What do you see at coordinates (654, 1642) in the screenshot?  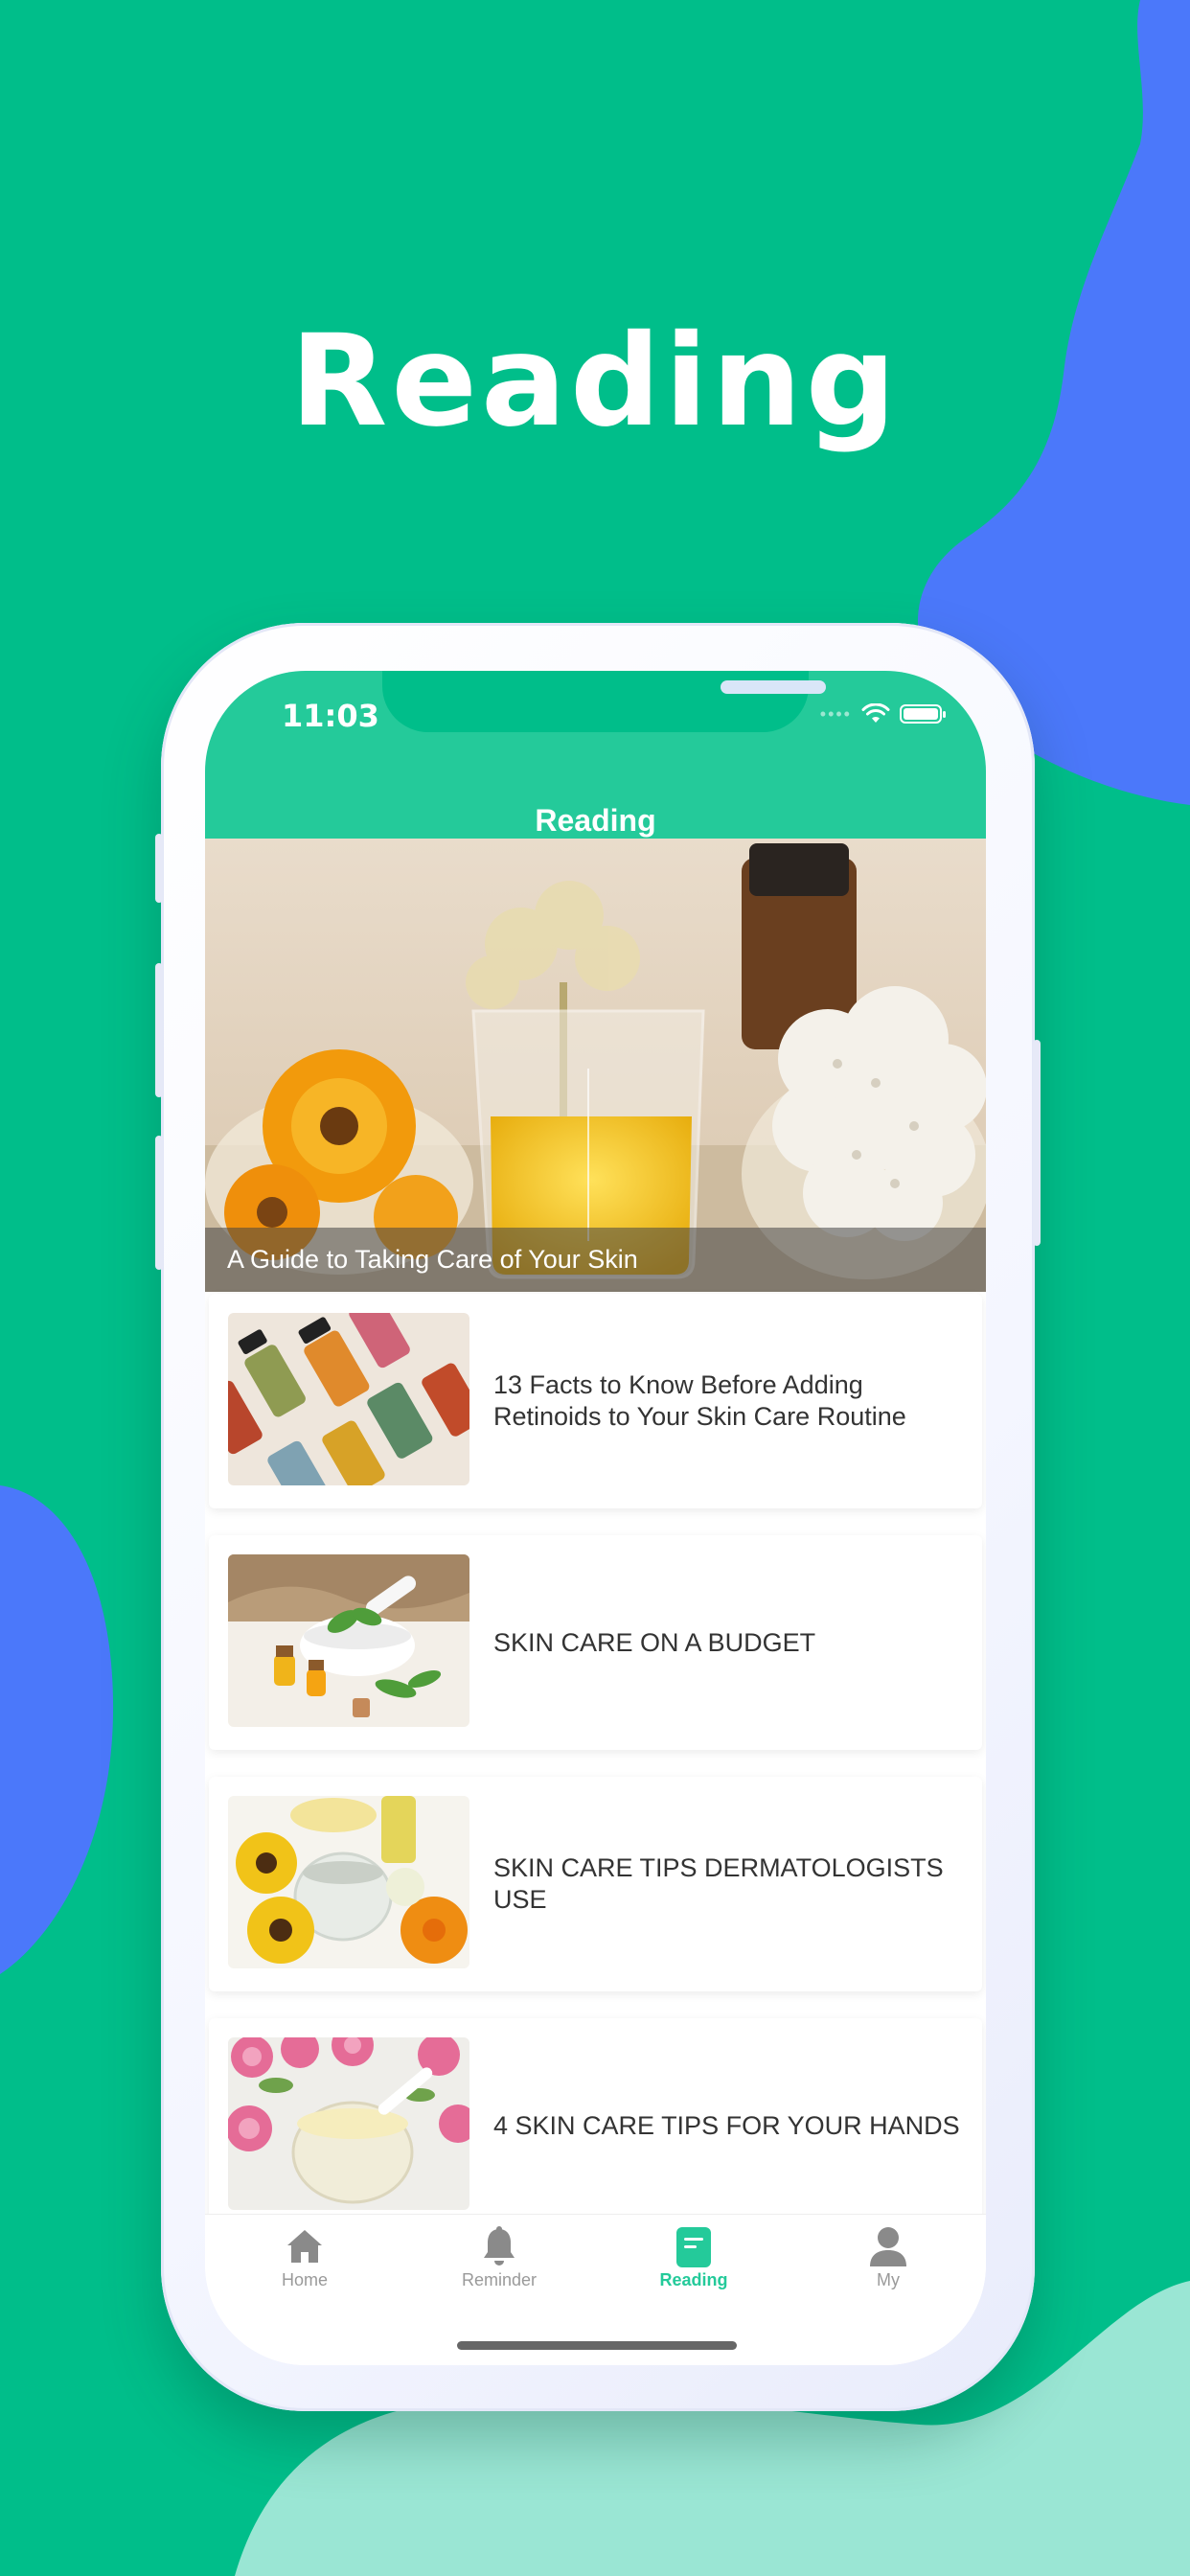 I see `article-title: SKIN CARE ON A BUDGET` at bounding box center [654, 1642].